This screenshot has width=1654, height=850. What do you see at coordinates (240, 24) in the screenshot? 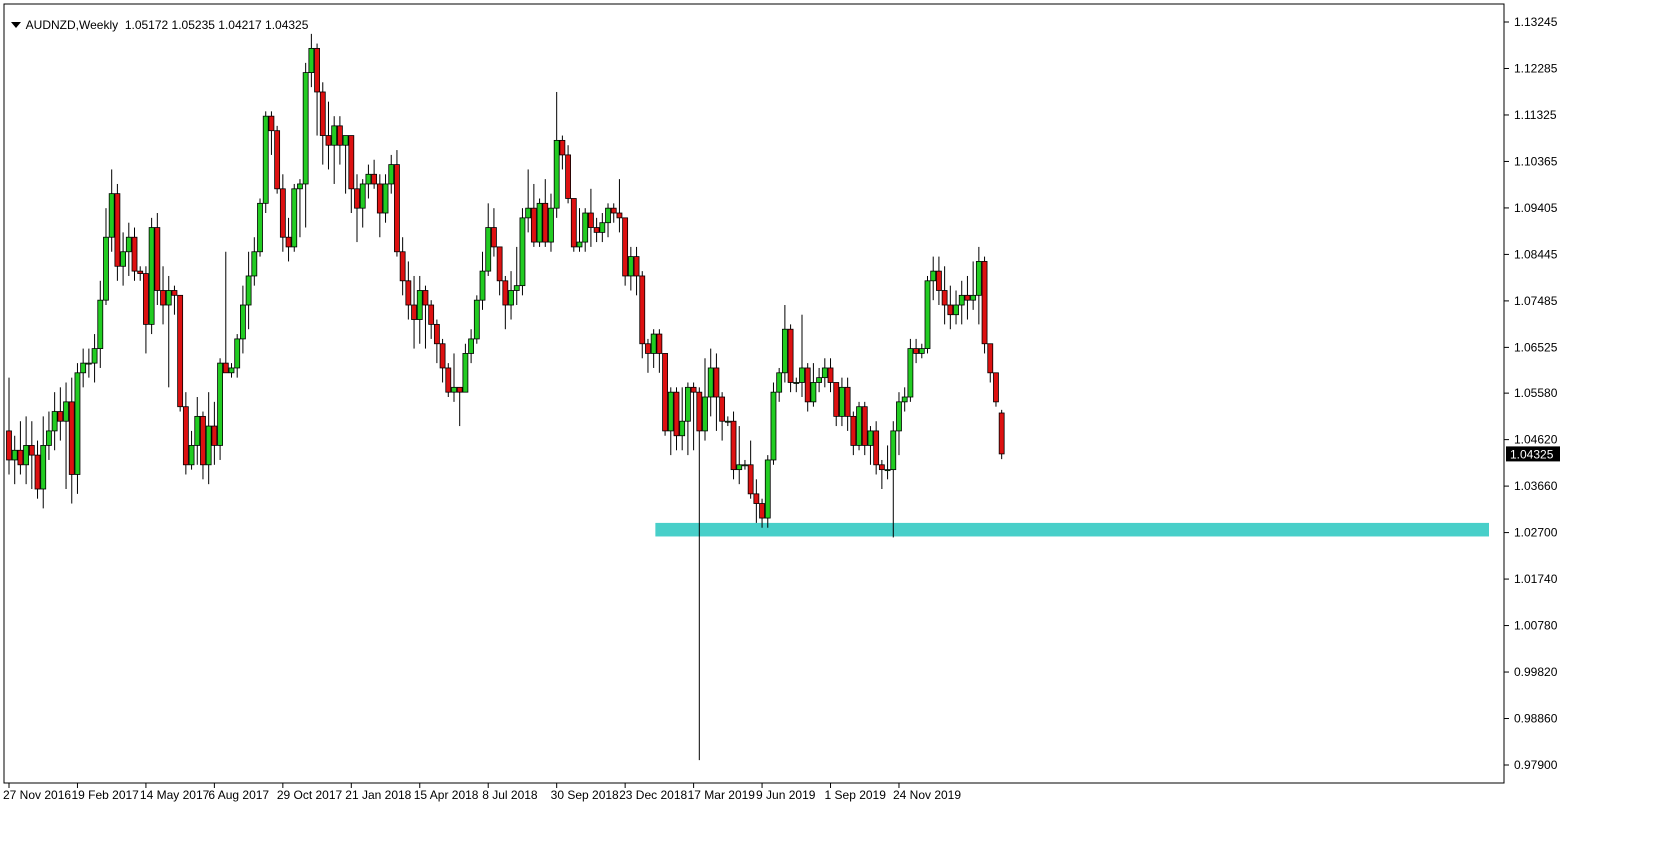
I see `header-low: 1.04217` at bounding box center [240, 24].